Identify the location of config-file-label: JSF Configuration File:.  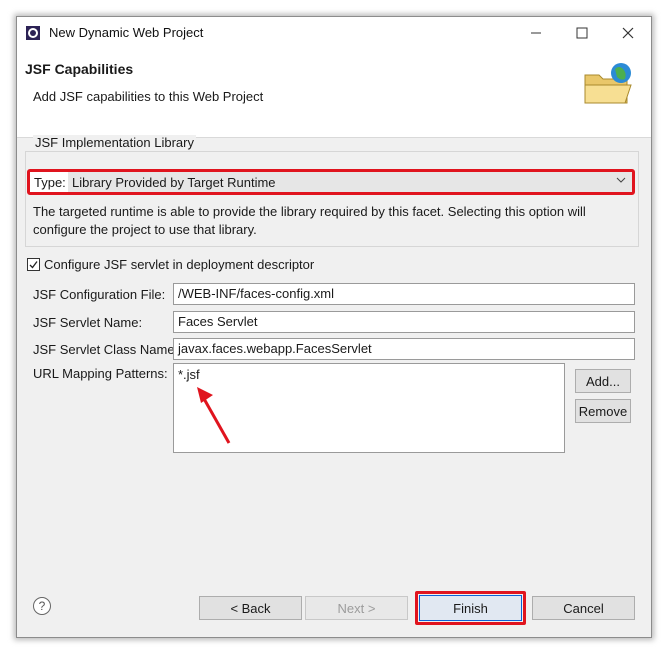
(99, 294).